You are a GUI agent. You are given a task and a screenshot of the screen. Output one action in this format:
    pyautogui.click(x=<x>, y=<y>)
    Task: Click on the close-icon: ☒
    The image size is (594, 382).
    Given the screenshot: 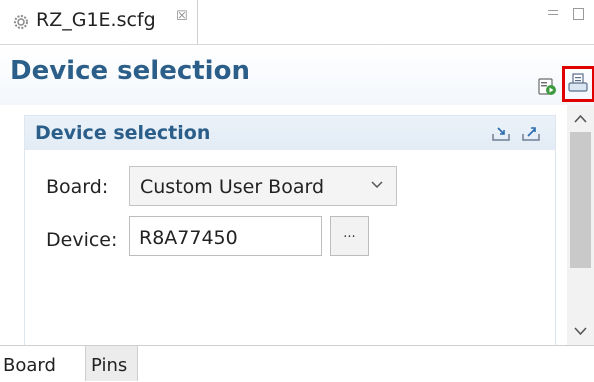 What is the action you would take?
    pyautogui.click(x=182, y=16)
    